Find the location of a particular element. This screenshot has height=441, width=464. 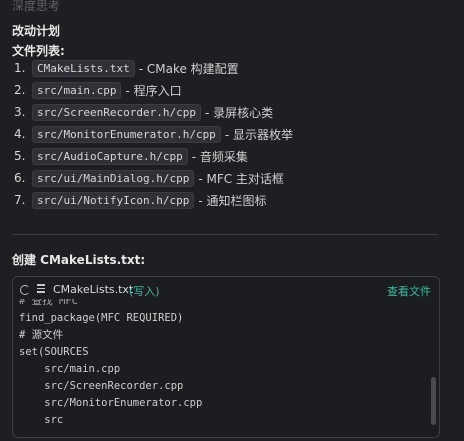

file-description: - 程序入口 is located at coordinates (153, 90).